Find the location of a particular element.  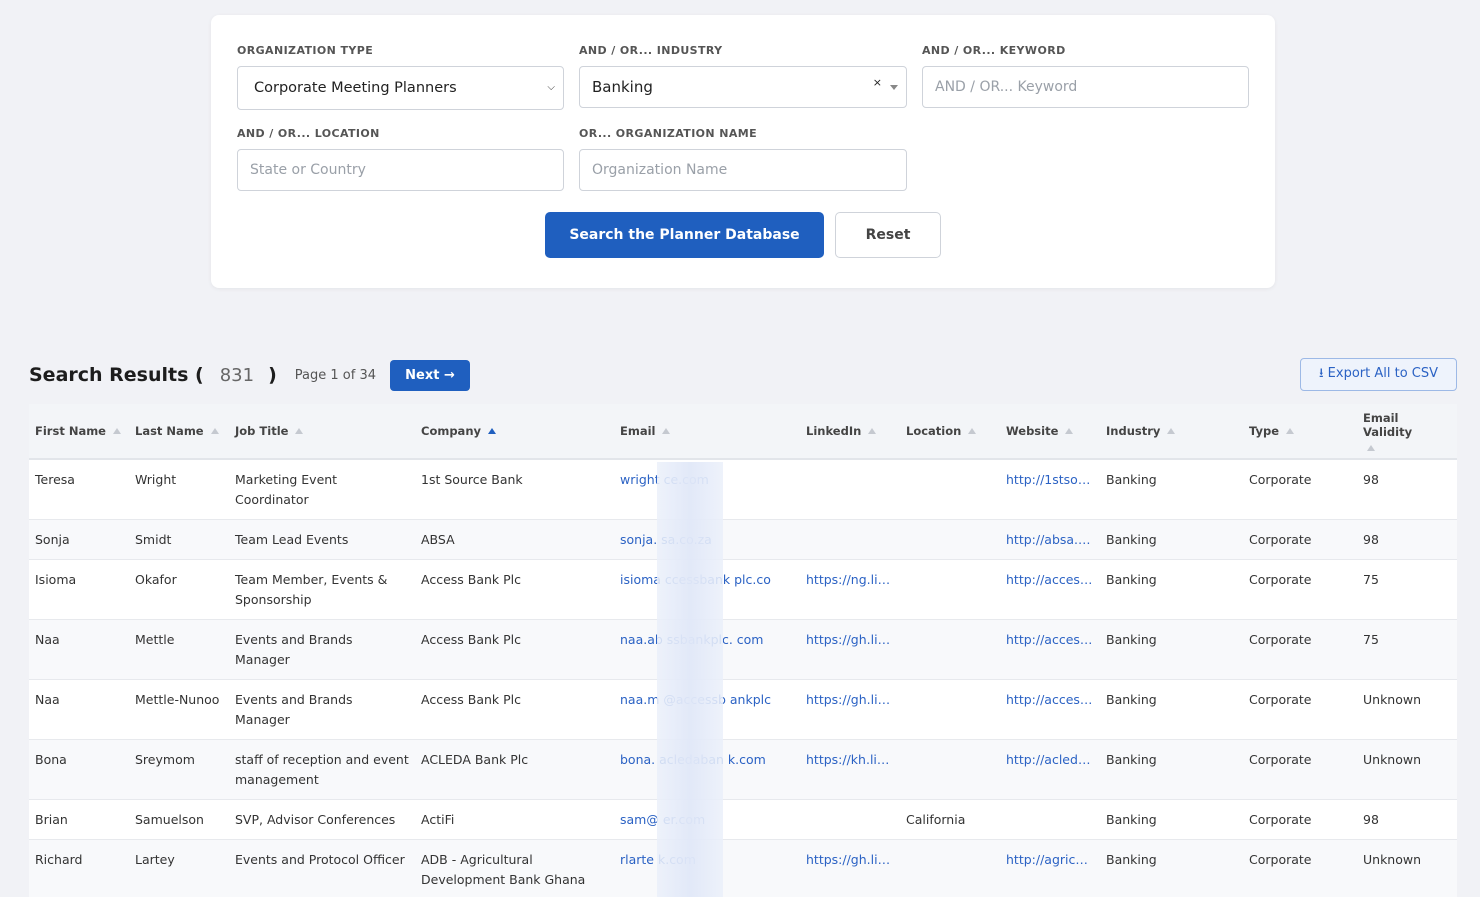

results-close-paren: ) is located at coordinates (272, 375).